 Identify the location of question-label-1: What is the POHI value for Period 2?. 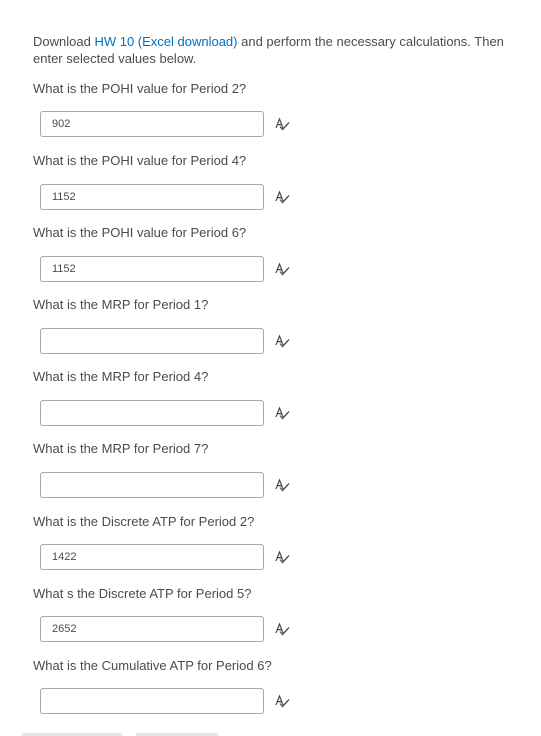
(140, 88).